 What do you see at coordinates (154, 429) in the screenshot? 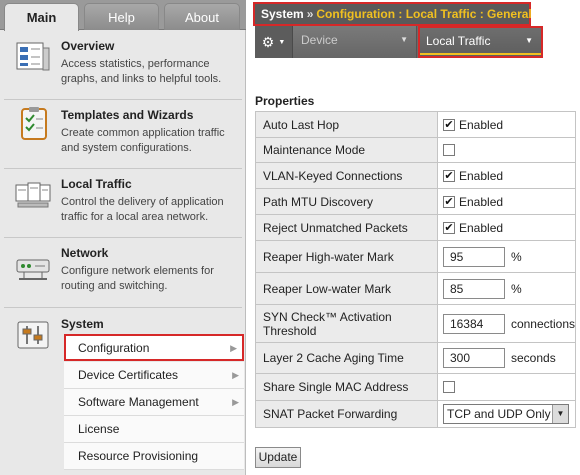
I see `submenu-item-license: License` at bounding box center [154, 429].